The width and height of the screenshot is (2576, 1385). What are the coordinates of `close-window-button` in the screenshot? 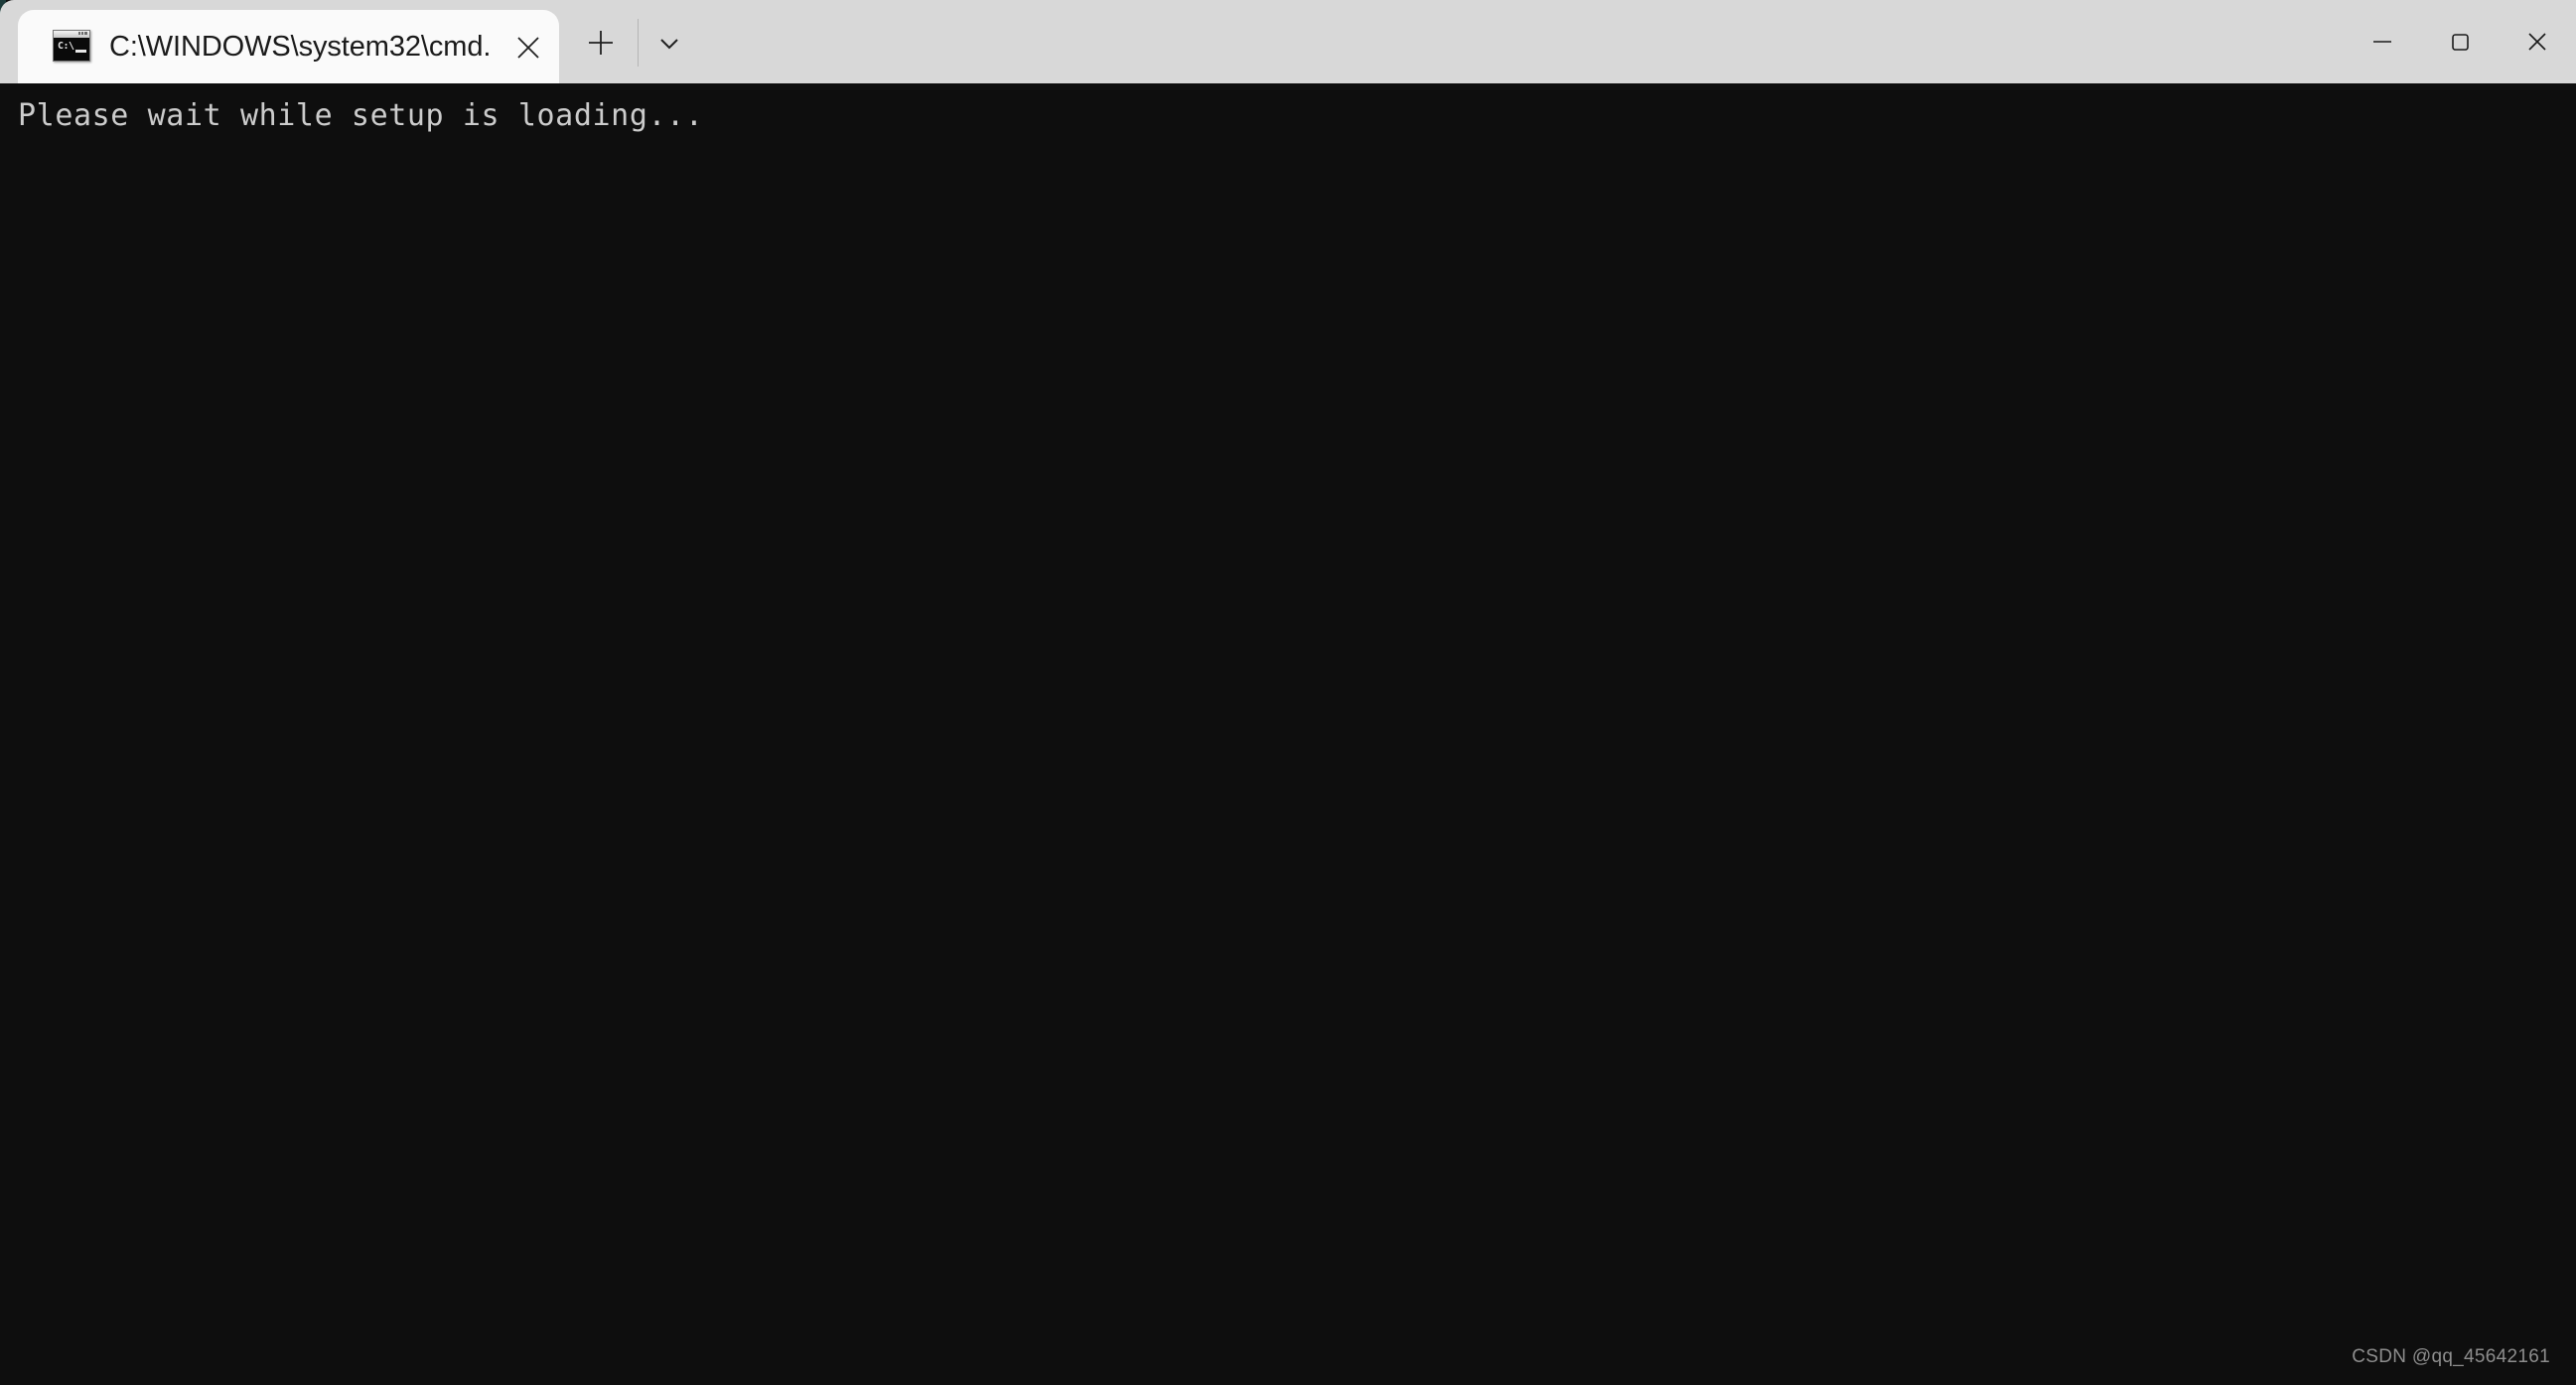 It's located at (2538, 42).